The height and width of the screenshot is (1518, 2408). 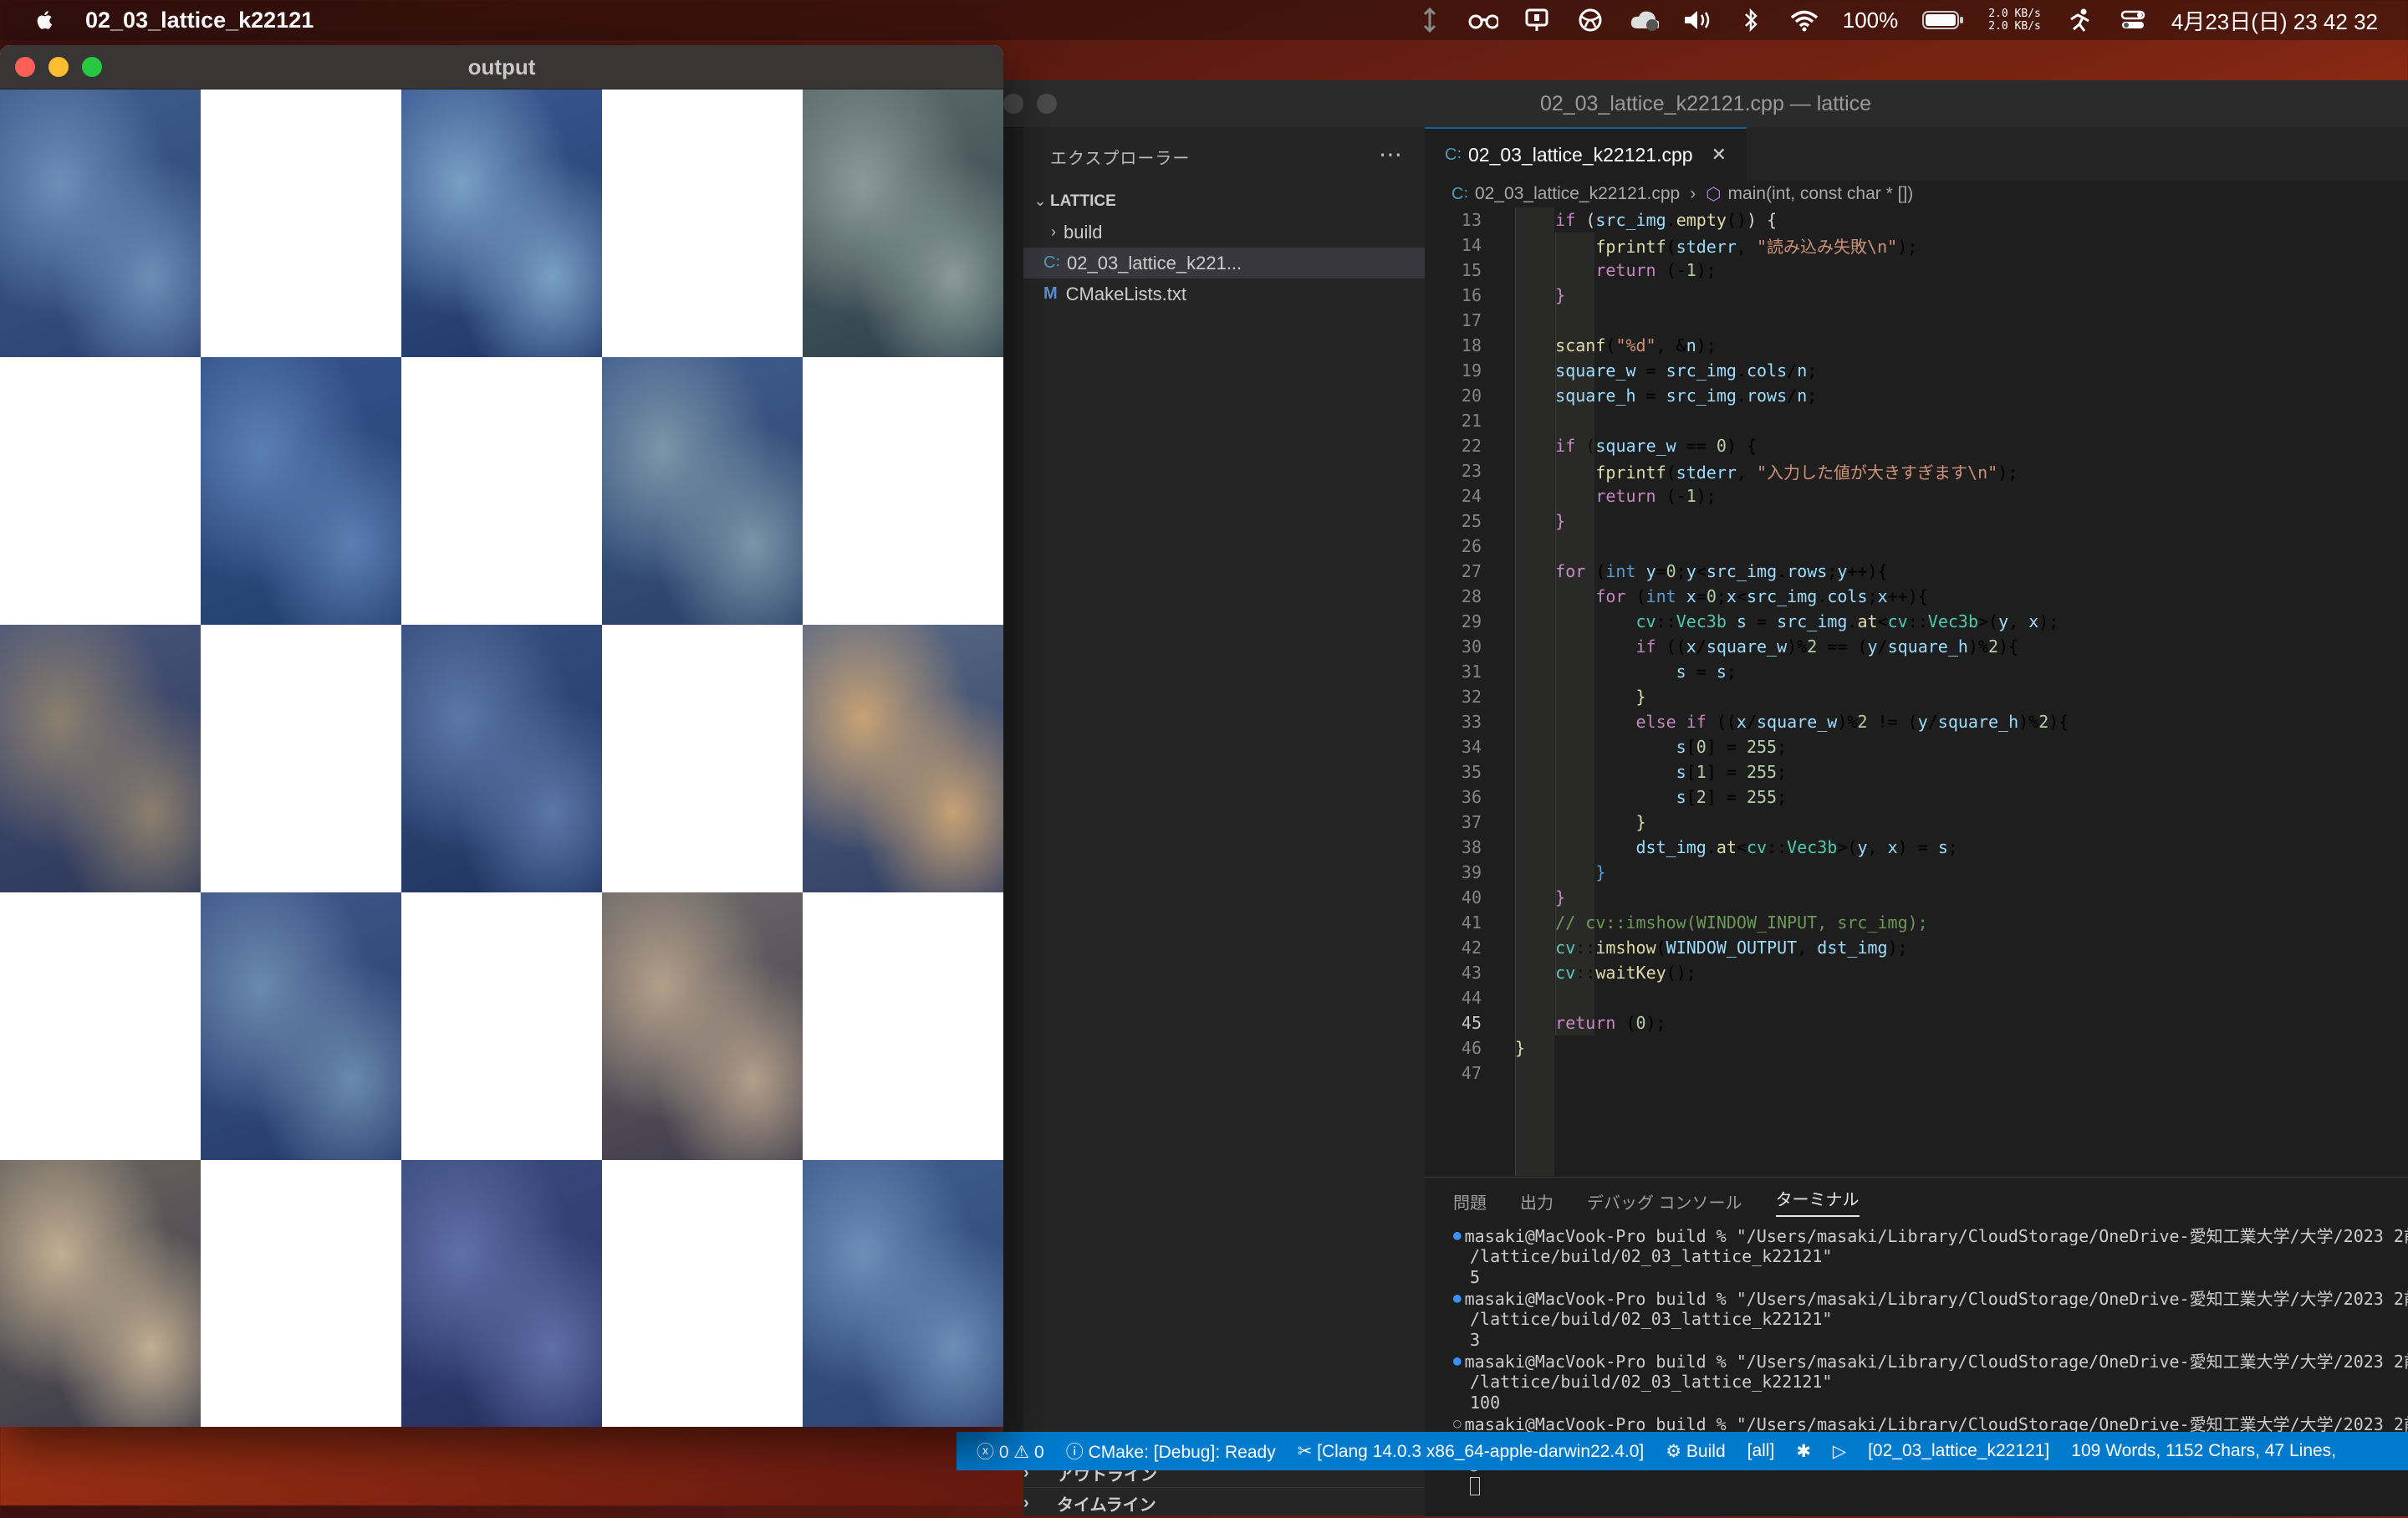 I want to click on terminal-cursor, so click(x=1931, y=1485).